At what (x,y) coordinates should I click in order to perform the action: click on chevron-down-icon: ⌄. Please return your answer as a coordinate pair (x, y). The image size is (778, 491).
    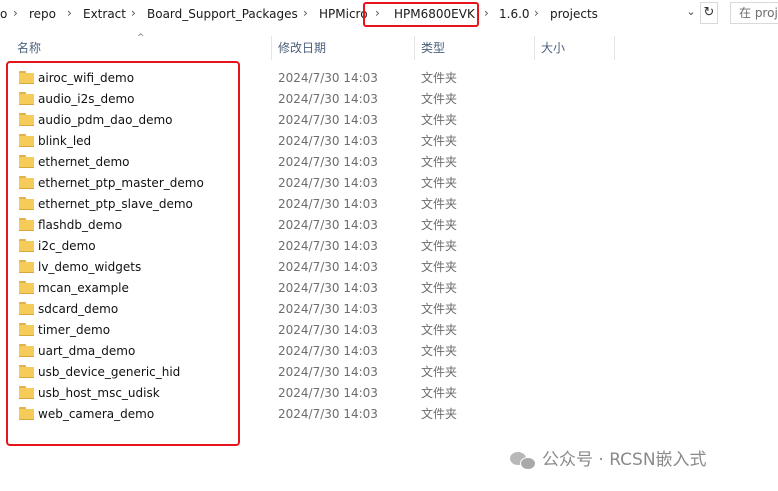
    Looking at the image, I should click on (691, 12).